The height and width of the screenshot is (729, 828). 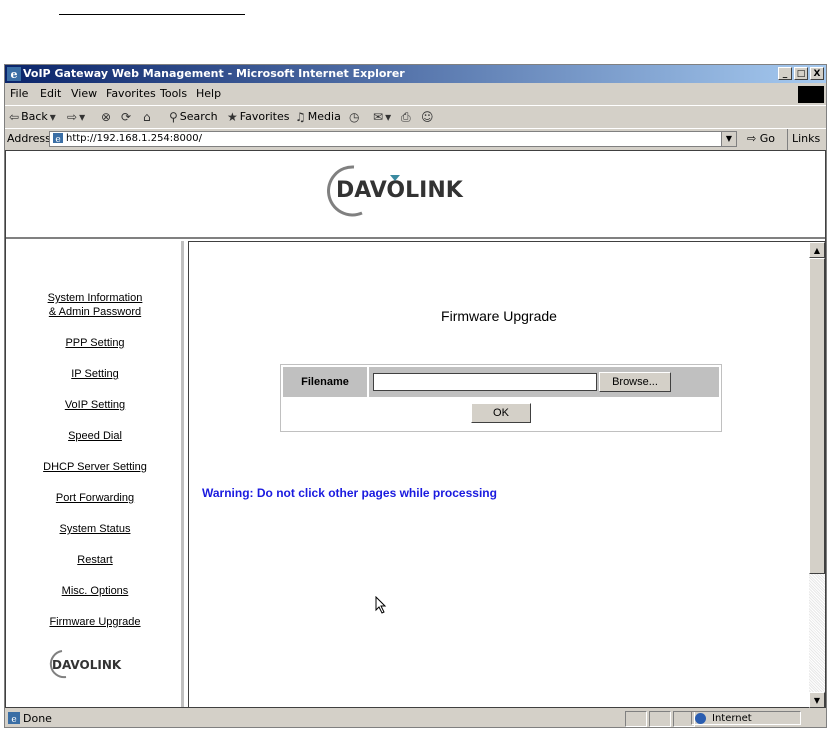 I want to click on favorites-icon: ★, so click(x=232, y=117).